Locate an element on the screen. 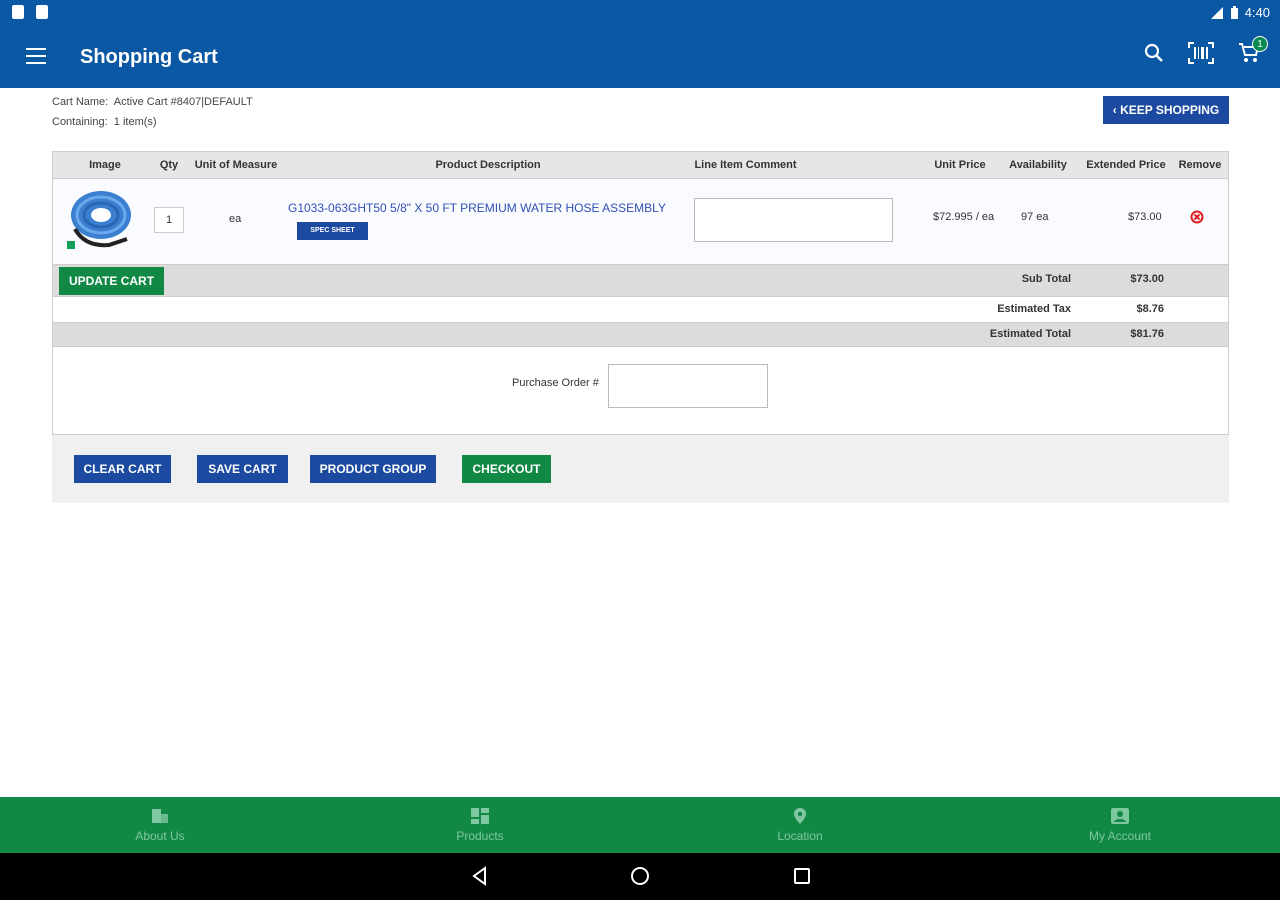  header-extended-price: Extended Price is located at coordinates (1126, 165).